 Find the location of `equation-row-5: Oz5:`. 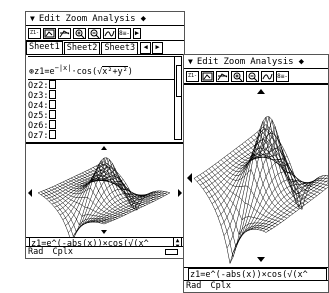

equation-row-5: Oz5: is located at coordinates (101, 115).